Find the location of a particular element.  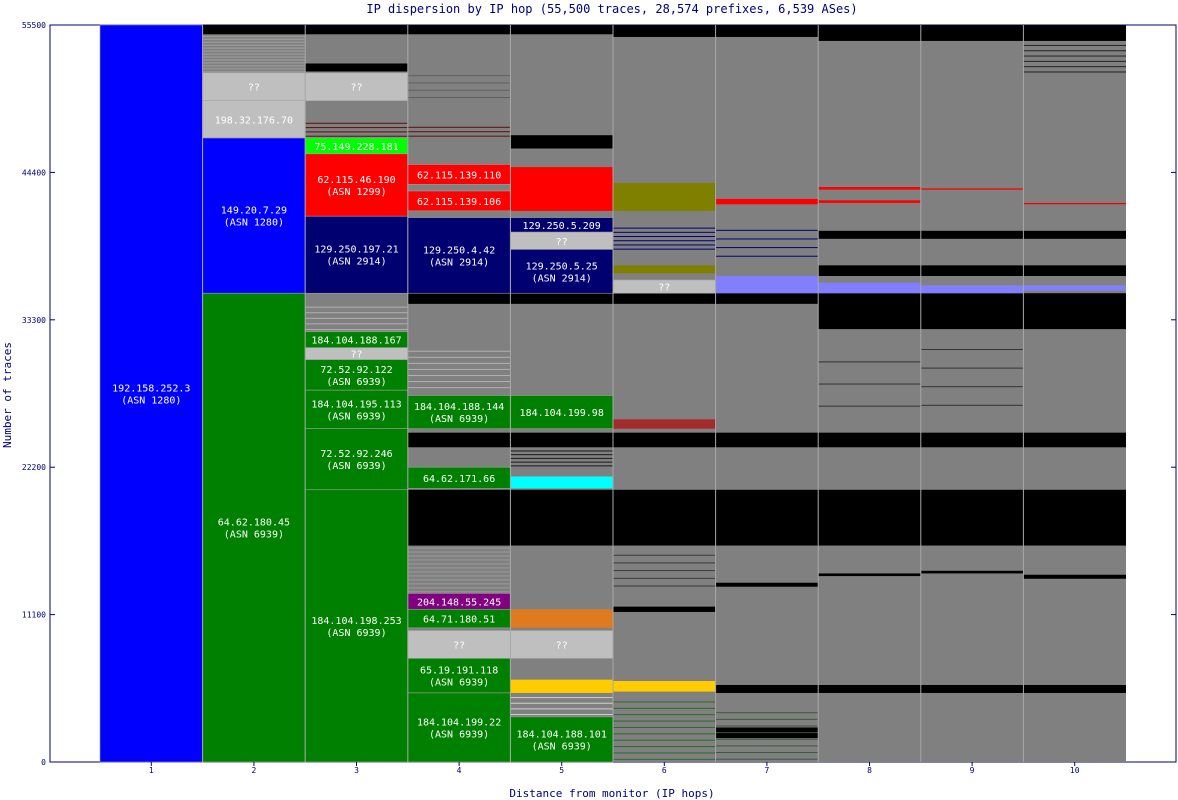

y-axis-label: Number of traces is located at coordinates (7, 395).